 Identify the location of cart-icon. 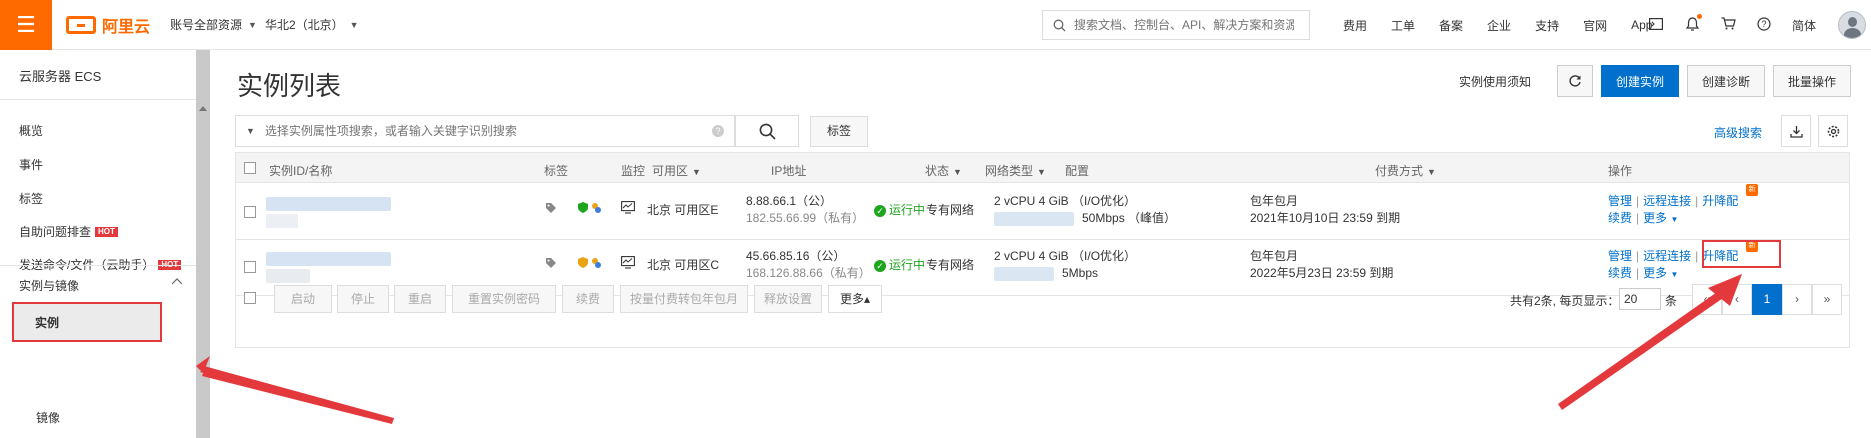
(1728, 25).